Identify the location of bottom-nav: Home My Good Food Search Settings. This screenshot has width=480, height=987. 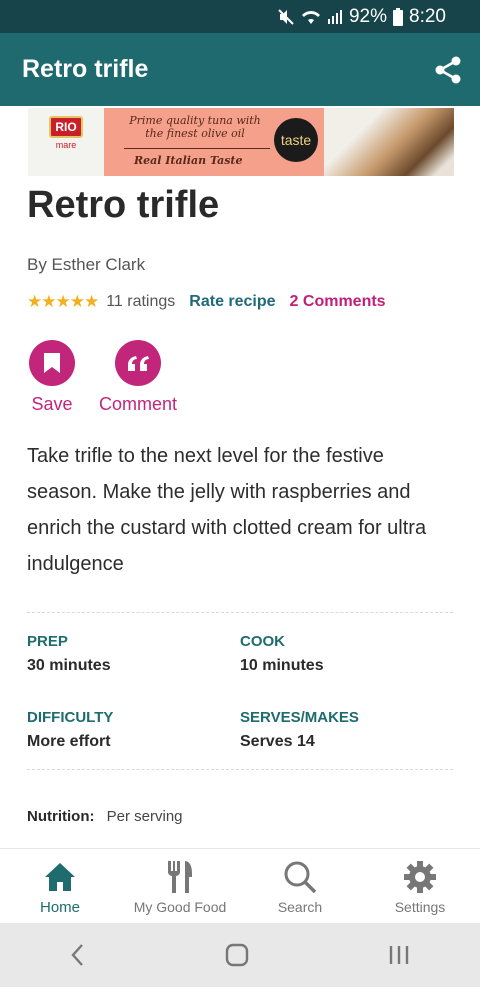
(240, 885).